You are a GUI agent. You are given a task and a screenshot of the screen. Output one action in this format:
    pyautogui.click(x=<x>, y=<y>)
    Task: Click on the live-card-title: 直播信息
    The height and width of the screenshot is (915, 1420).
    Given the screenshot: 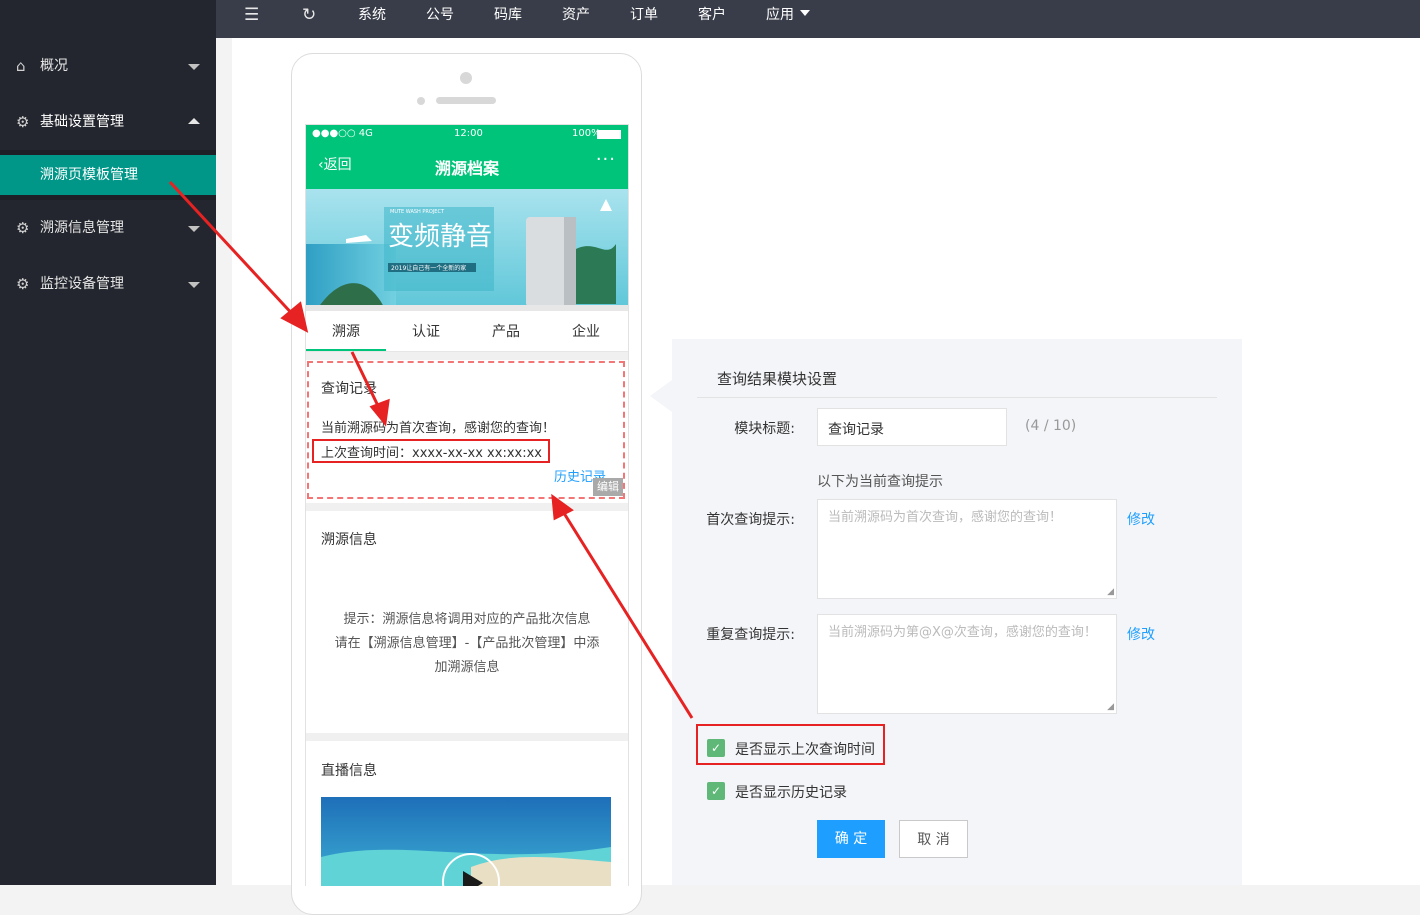 What is the action you would take?
    pyautogui.click(x=349, y=771)
    